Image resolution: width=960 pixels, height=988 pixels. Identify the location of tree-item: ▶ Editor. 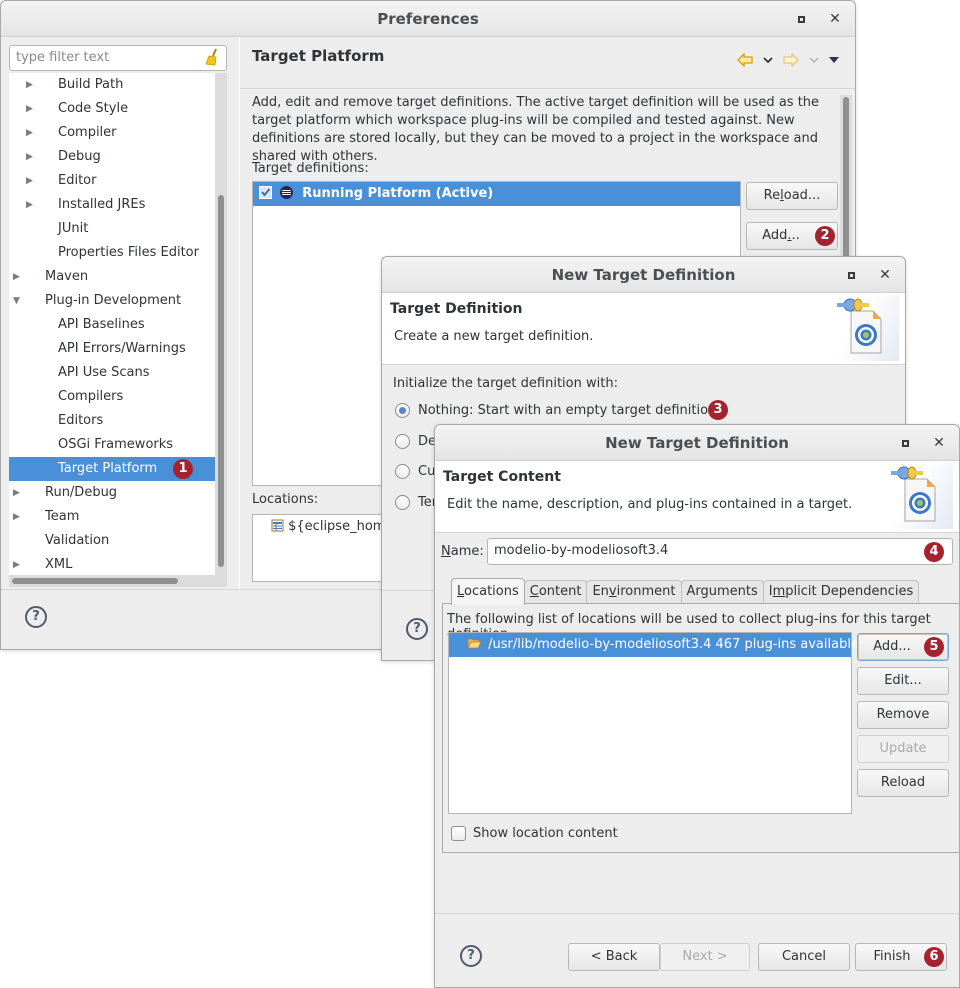
(112, 181).